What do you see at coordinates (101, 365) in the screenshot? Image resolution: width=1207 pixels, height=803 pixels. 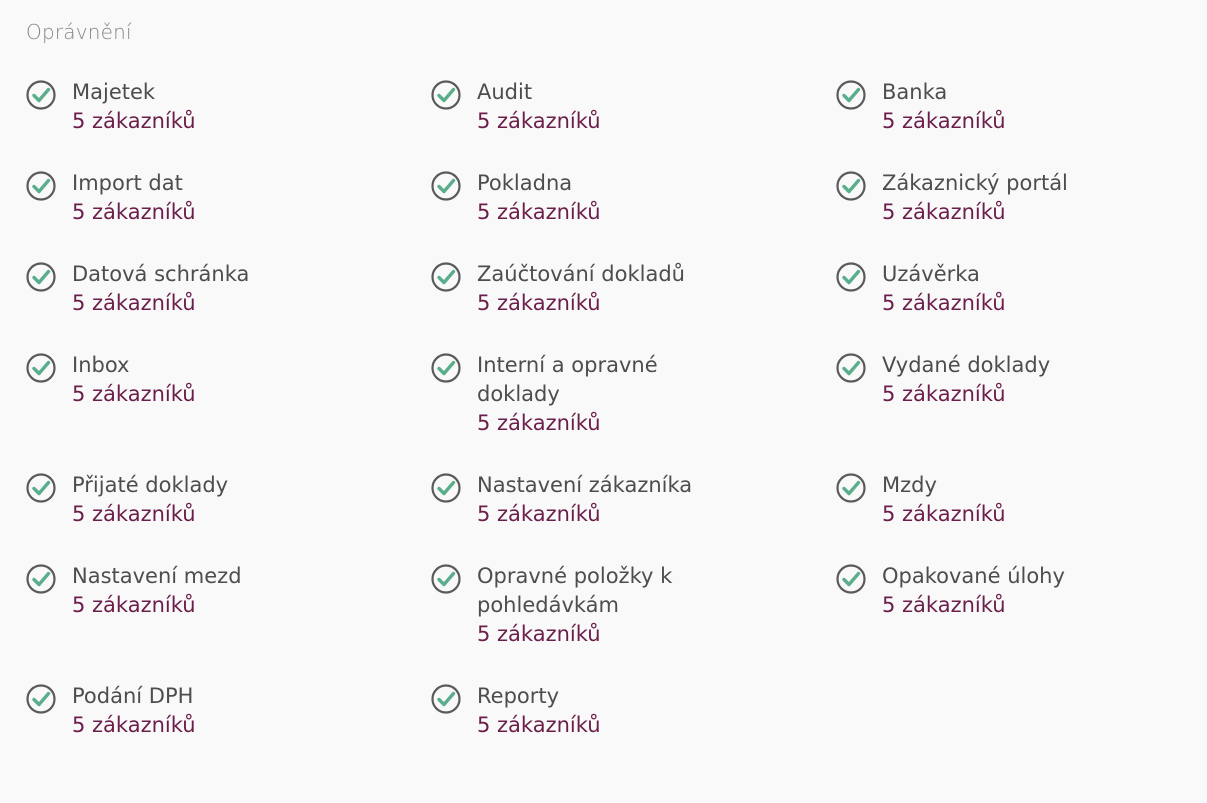 I see `permission-name: Inbox` at bounding box center [101, 365].